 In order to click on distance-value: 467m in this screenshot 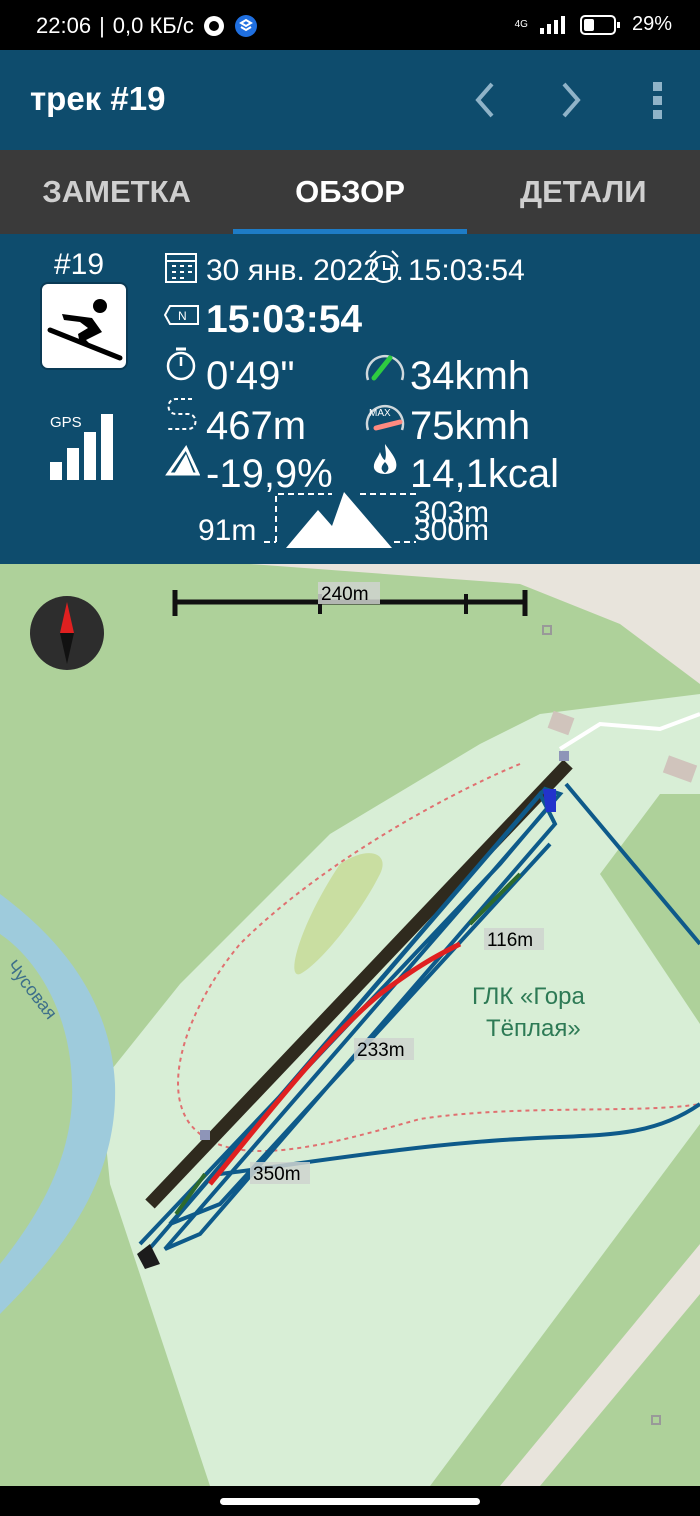, I will do `click(256, 426)`.